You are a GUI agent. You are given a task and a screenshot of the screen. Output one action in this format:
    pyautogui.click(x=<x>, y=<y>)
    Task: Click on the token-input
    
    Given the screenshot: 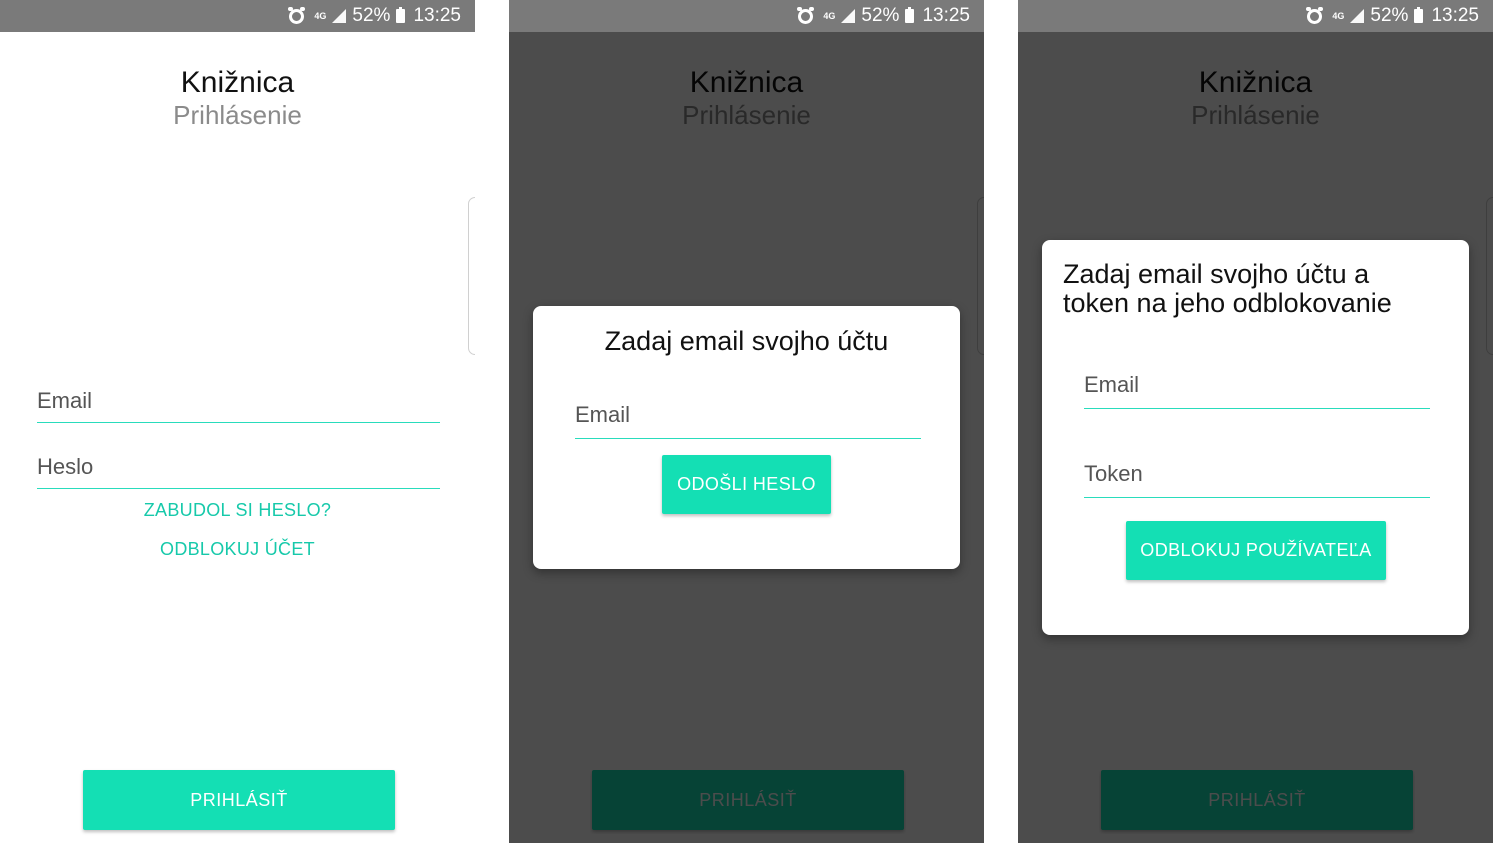 What is the action you would take?
    pyautogui.click(x=1257, y=474)
    